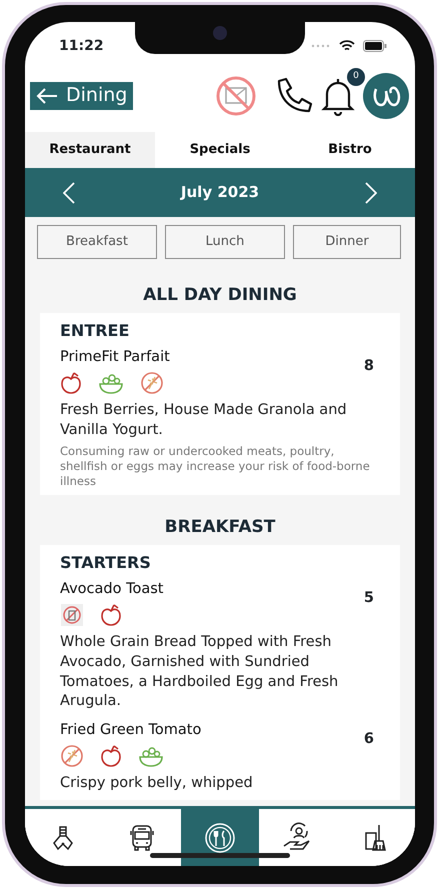 This screenshot has height=889, width=439. I want to click on back-button: Dining, so click(82, 96).